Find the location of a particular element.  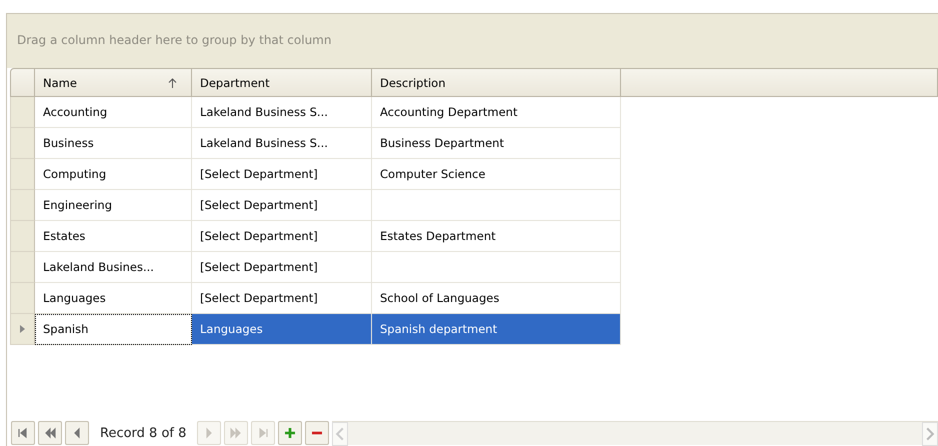

table-cell: Languages is located at coordinates (282, 329).